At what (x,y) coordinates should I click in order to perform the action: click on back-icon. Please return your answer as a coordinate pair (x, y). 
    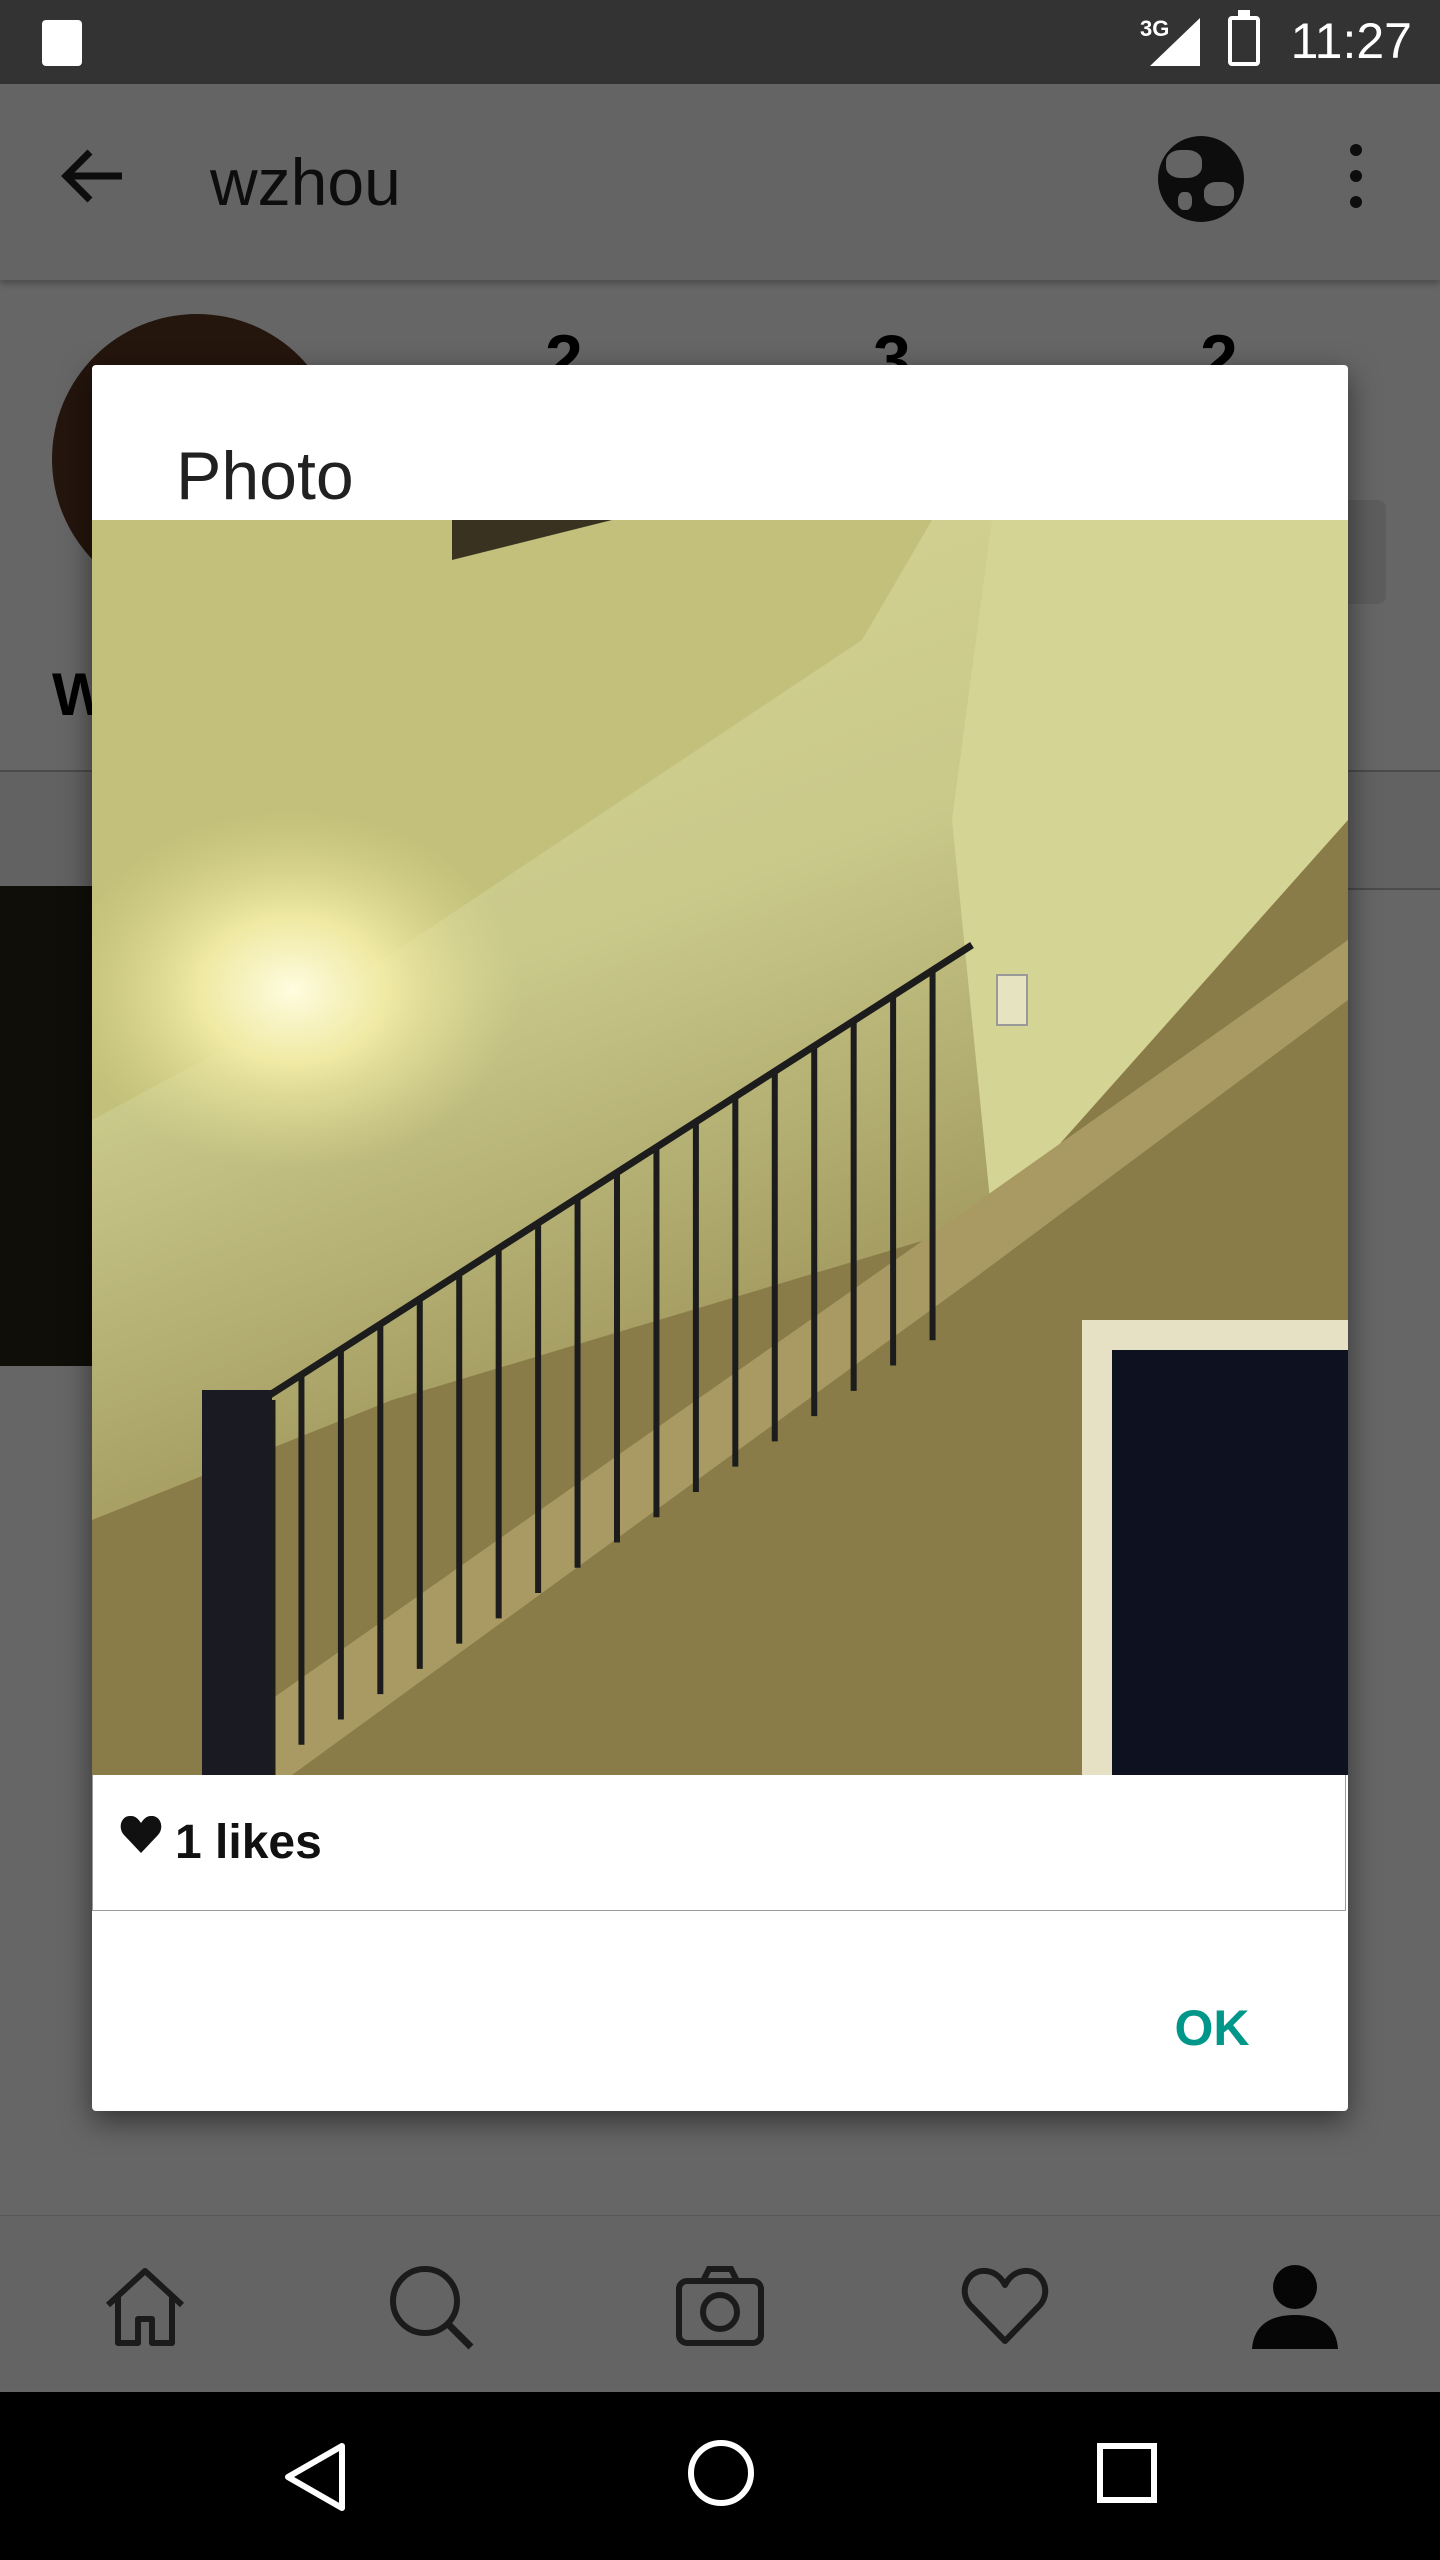
    Looking at the image, I should click on (315, 2479).